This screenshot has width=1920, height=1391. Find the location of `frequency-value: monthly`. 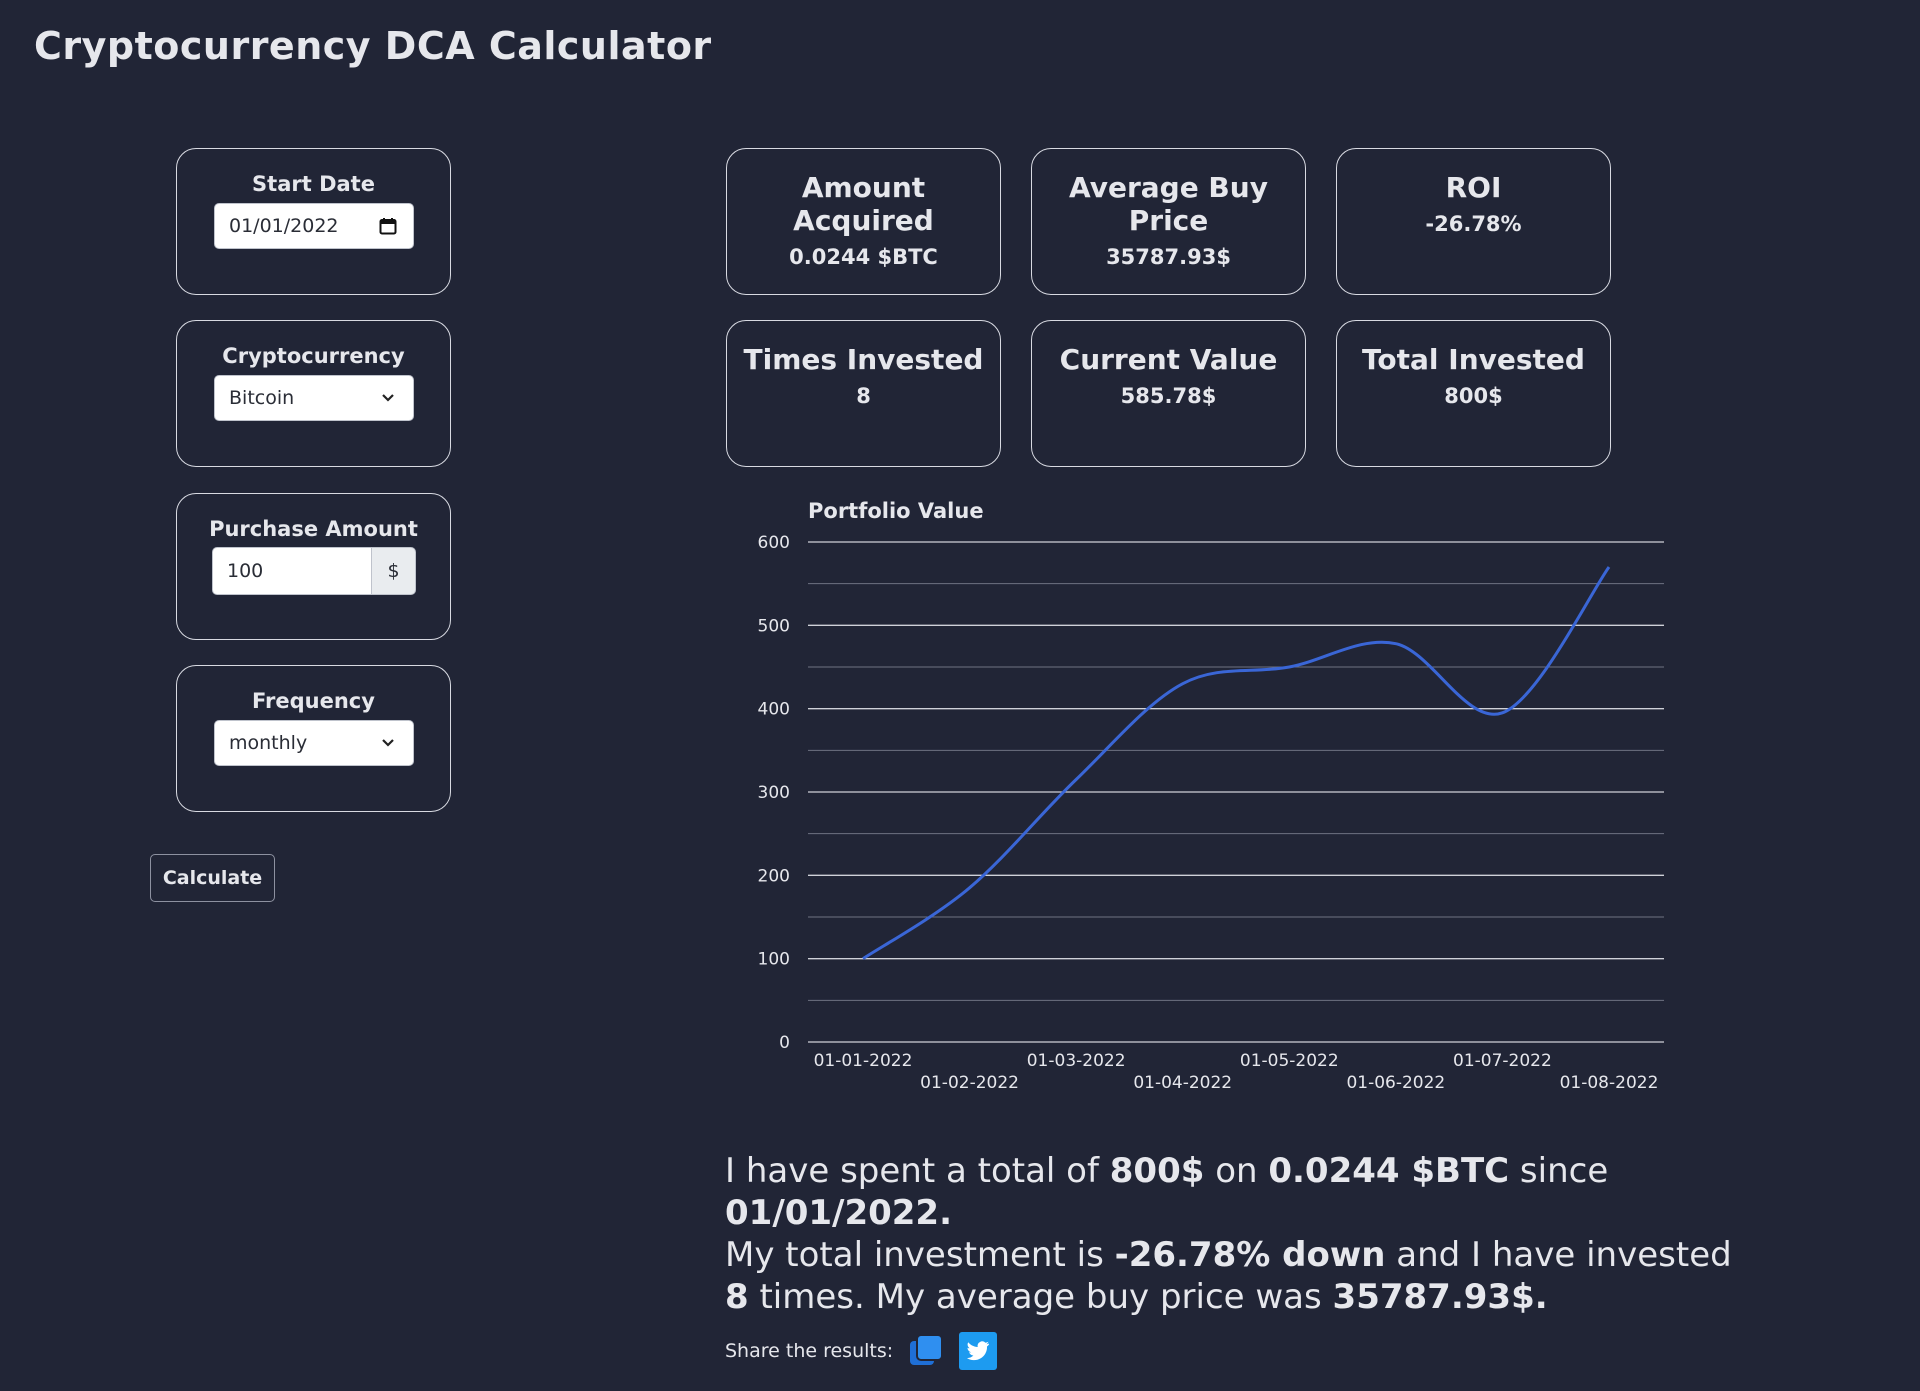

frequency-value: monthly is located at coordinates (268, 743).